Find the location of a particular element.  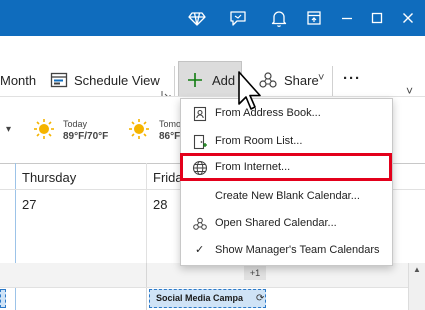

share-label: Share is located at coordinates (301, 80).